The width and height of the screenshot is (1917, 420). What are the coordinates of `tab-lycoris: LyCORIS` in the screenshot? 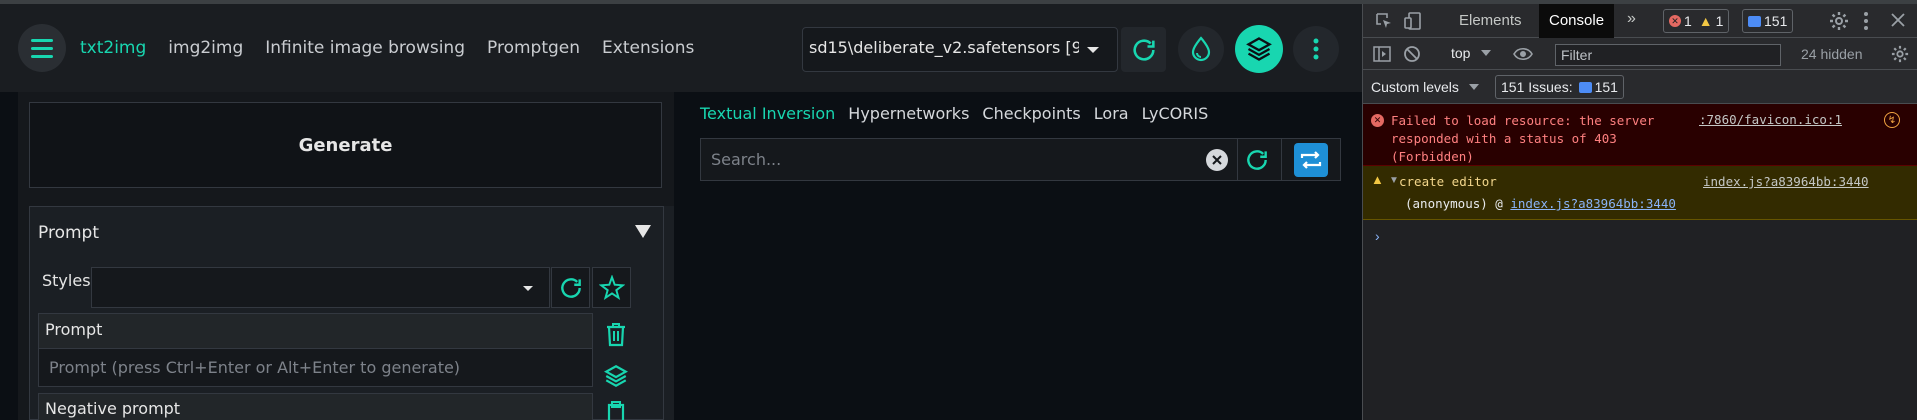 It's located at (1175, 113).